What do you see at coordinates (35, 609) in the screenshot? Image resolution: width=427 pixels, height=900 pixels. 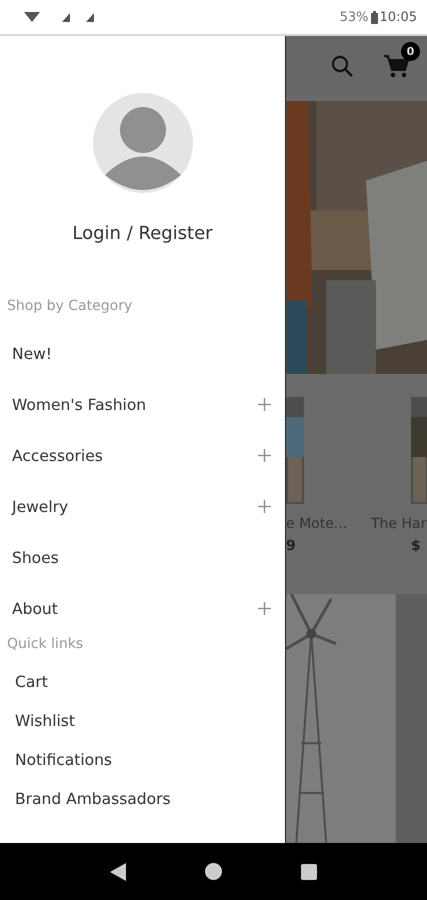 I see `menu-item: About` at bounding box center [35, 609].